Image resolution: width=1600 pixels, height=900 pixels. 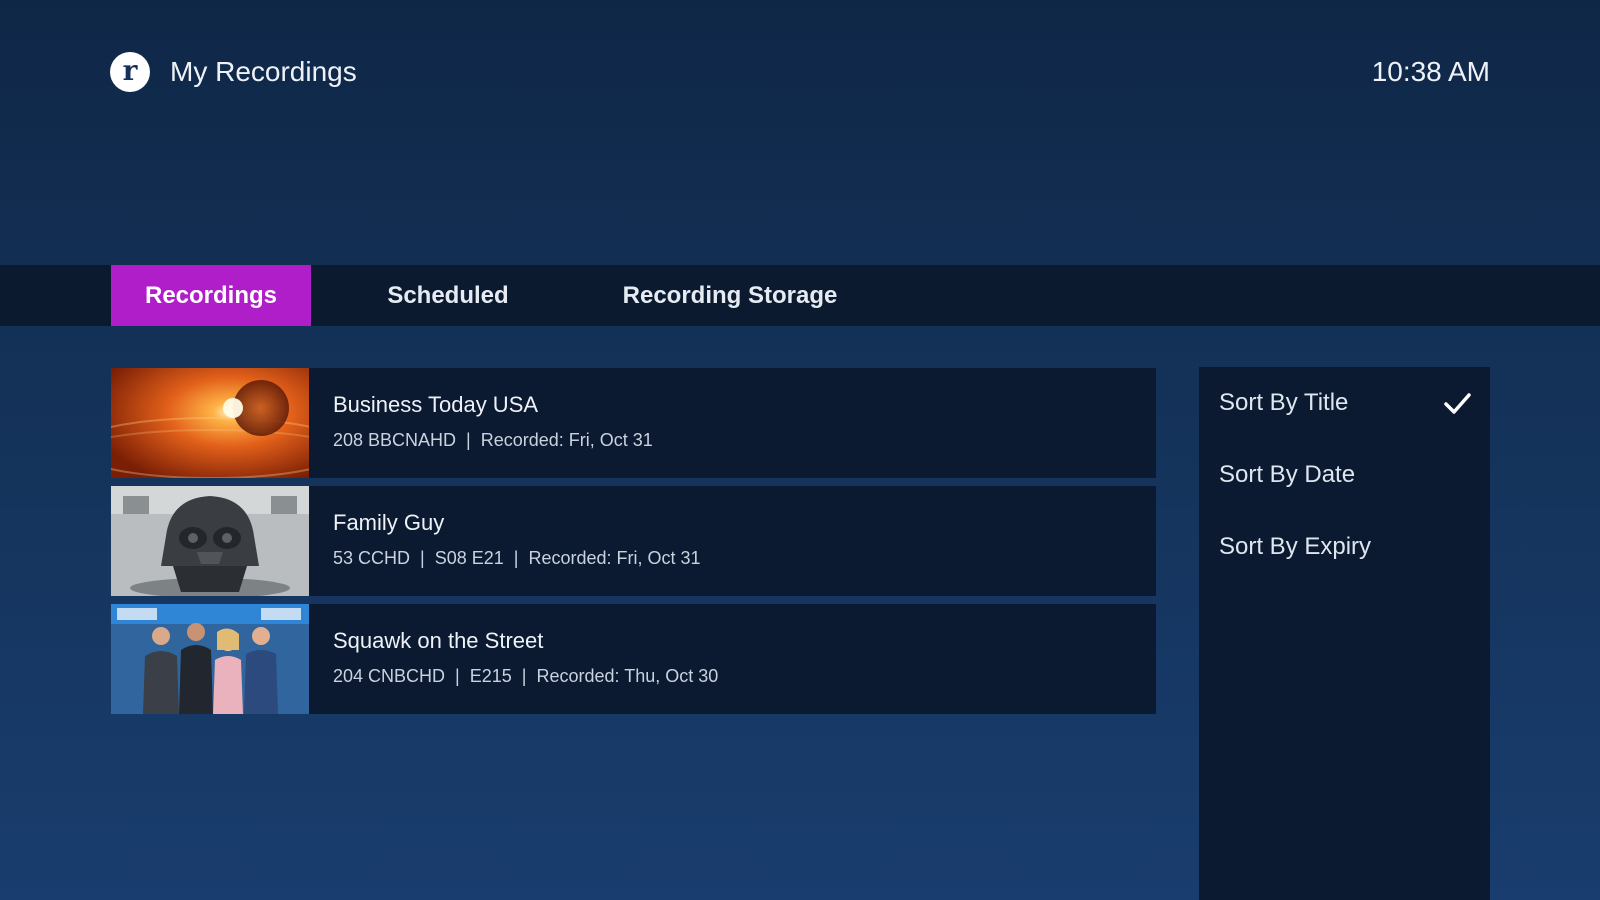 I want to click on recording-meta: 208 BBCNAHD | Recorded: Fri, Oct 31, so click(x=493, y=440).